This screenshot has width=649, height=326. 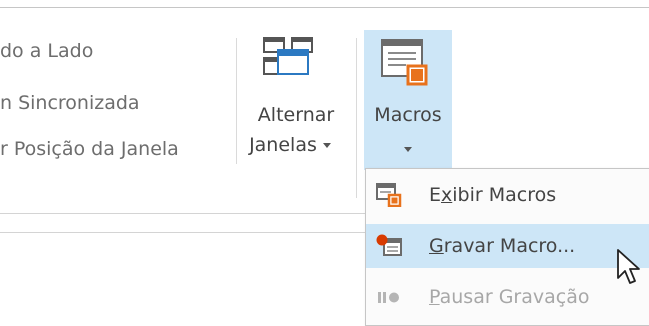 What do you see at coordinates (388, 297) in the screenshot?
I see `pause-recording-icon` at bounding box center [388, 297].